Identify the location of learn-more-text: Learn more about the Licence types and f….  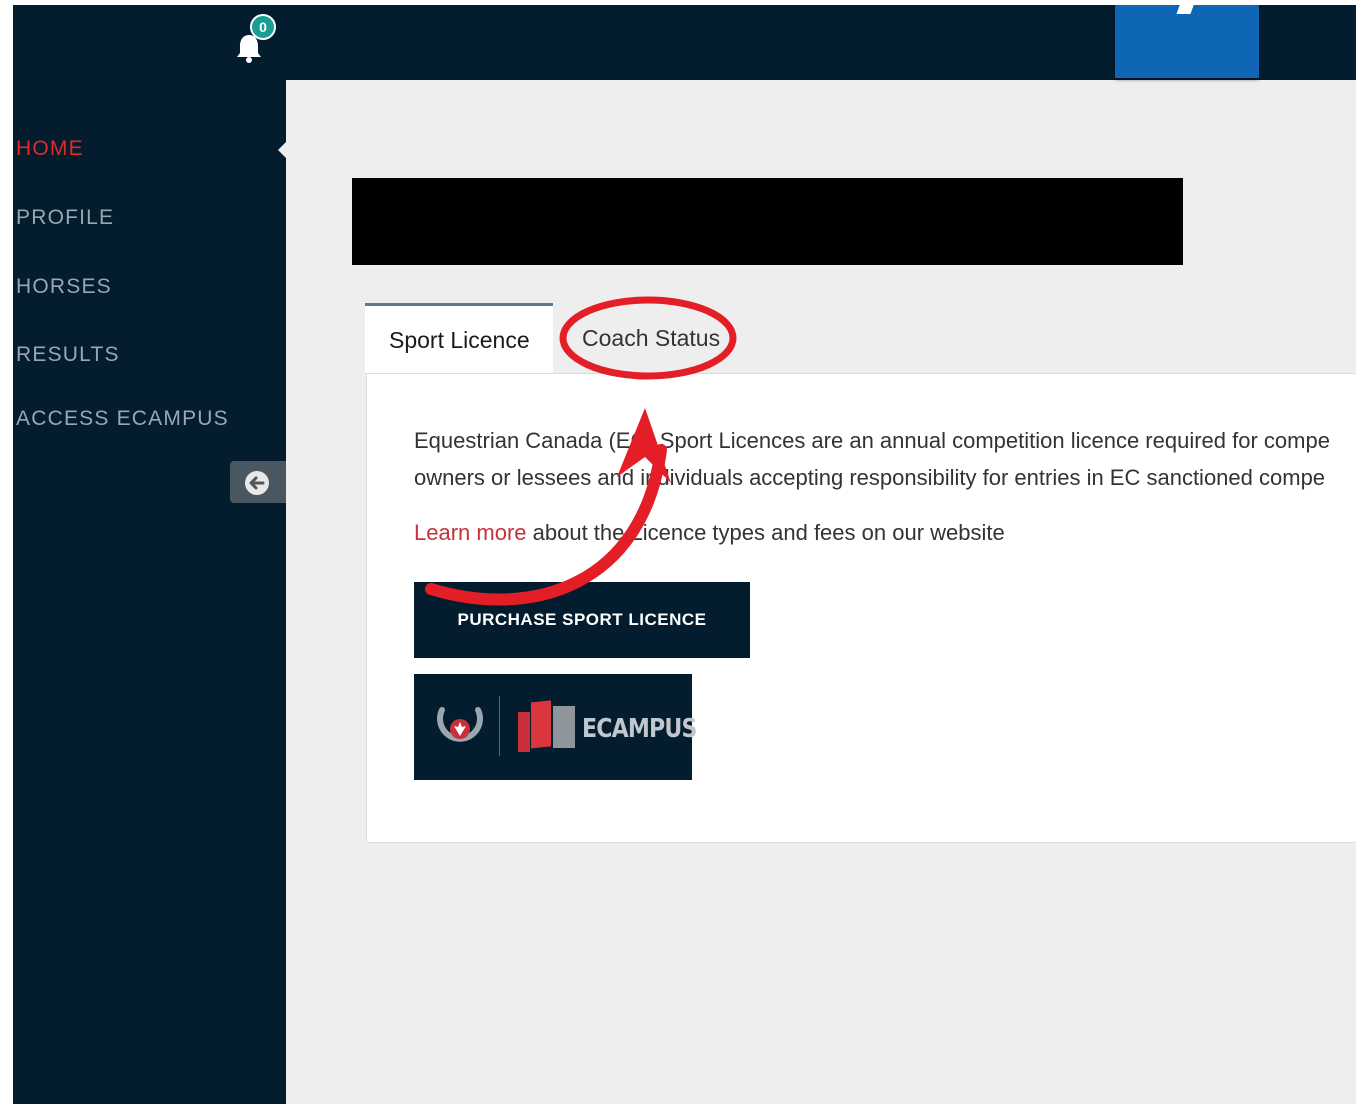
(709, 533).